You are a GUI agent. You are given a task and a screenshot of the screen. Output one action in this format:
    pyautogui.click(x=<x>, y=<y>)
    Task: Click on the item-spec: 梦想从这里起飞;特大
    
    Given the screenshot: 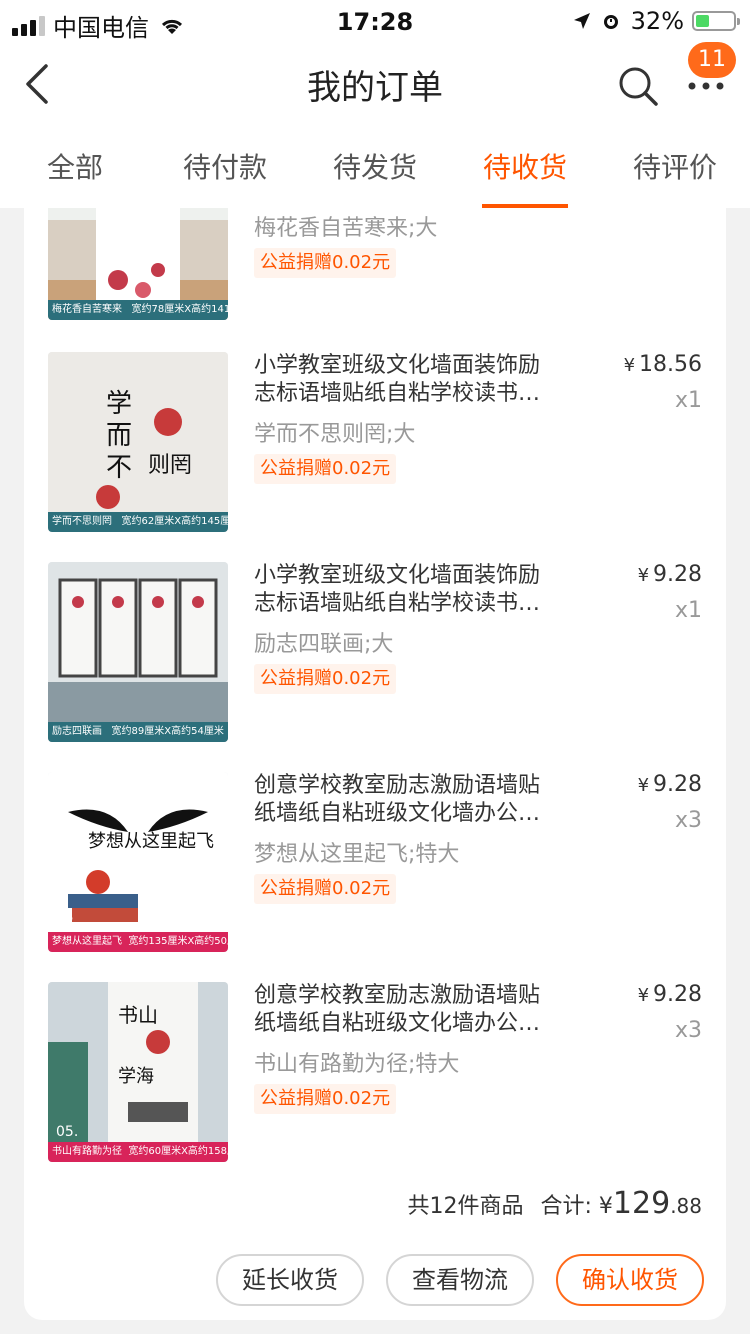 What is the action you would take?
    pyautogui.click(x=357, y=854)
    